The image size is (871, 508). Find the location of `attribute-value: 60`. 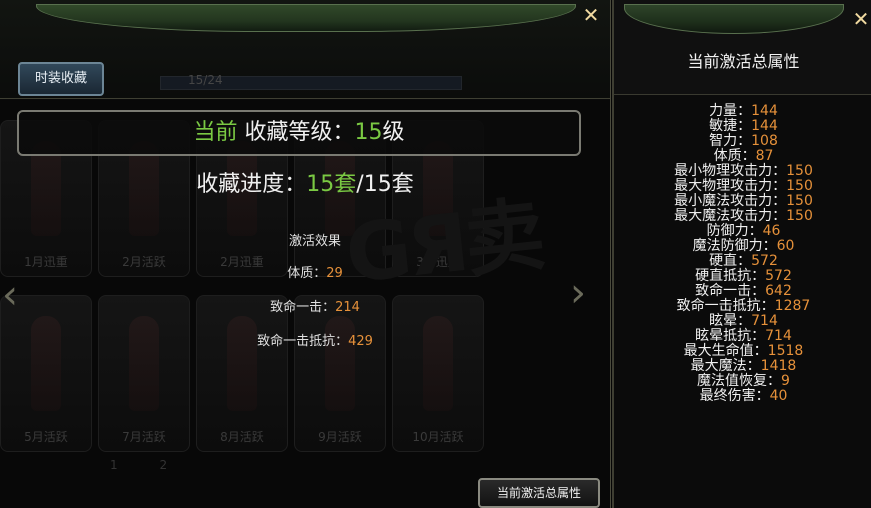

attribute-value: 60 is located at coordinates (785, 246).